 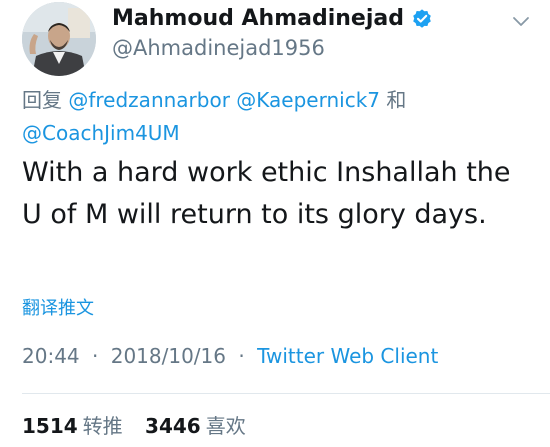 What do you see at coordinates (258, 18) in the screenshot?
I see `author-display-name: Mahmoud Ahmadinejad` at bounding box center [258, 18].